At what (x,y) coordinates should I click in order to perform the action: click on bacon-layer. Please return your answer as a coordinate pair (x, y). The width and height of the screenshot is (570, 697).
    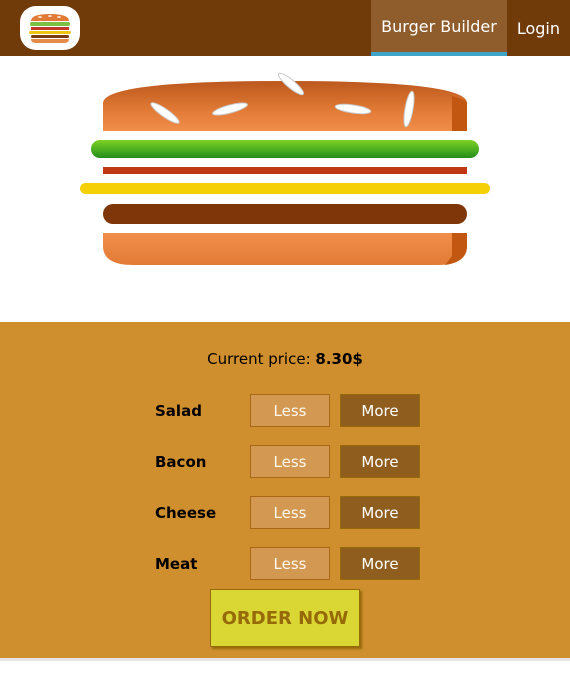
    Looking at the image, I should click on (285, 170).